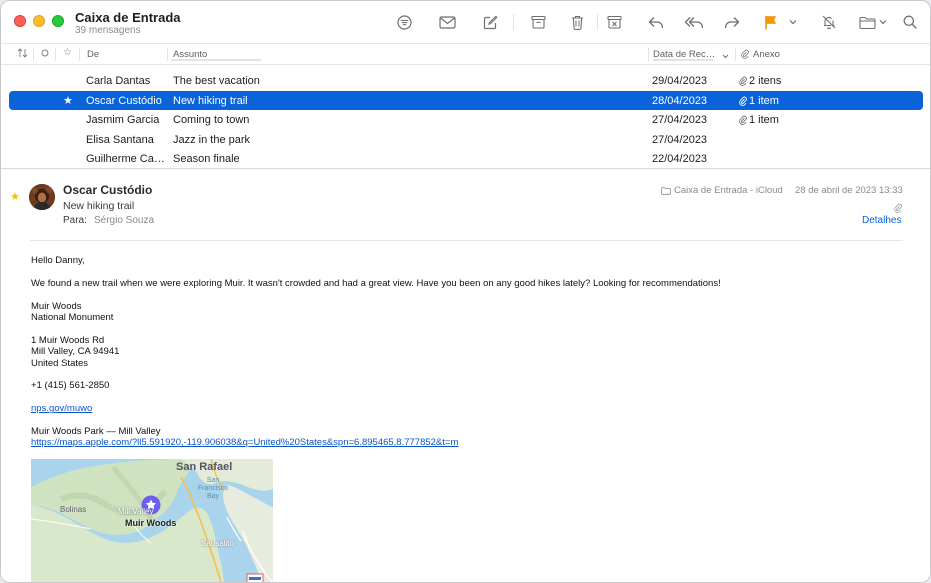  I want to click on flag-icon, so click(770, 22).